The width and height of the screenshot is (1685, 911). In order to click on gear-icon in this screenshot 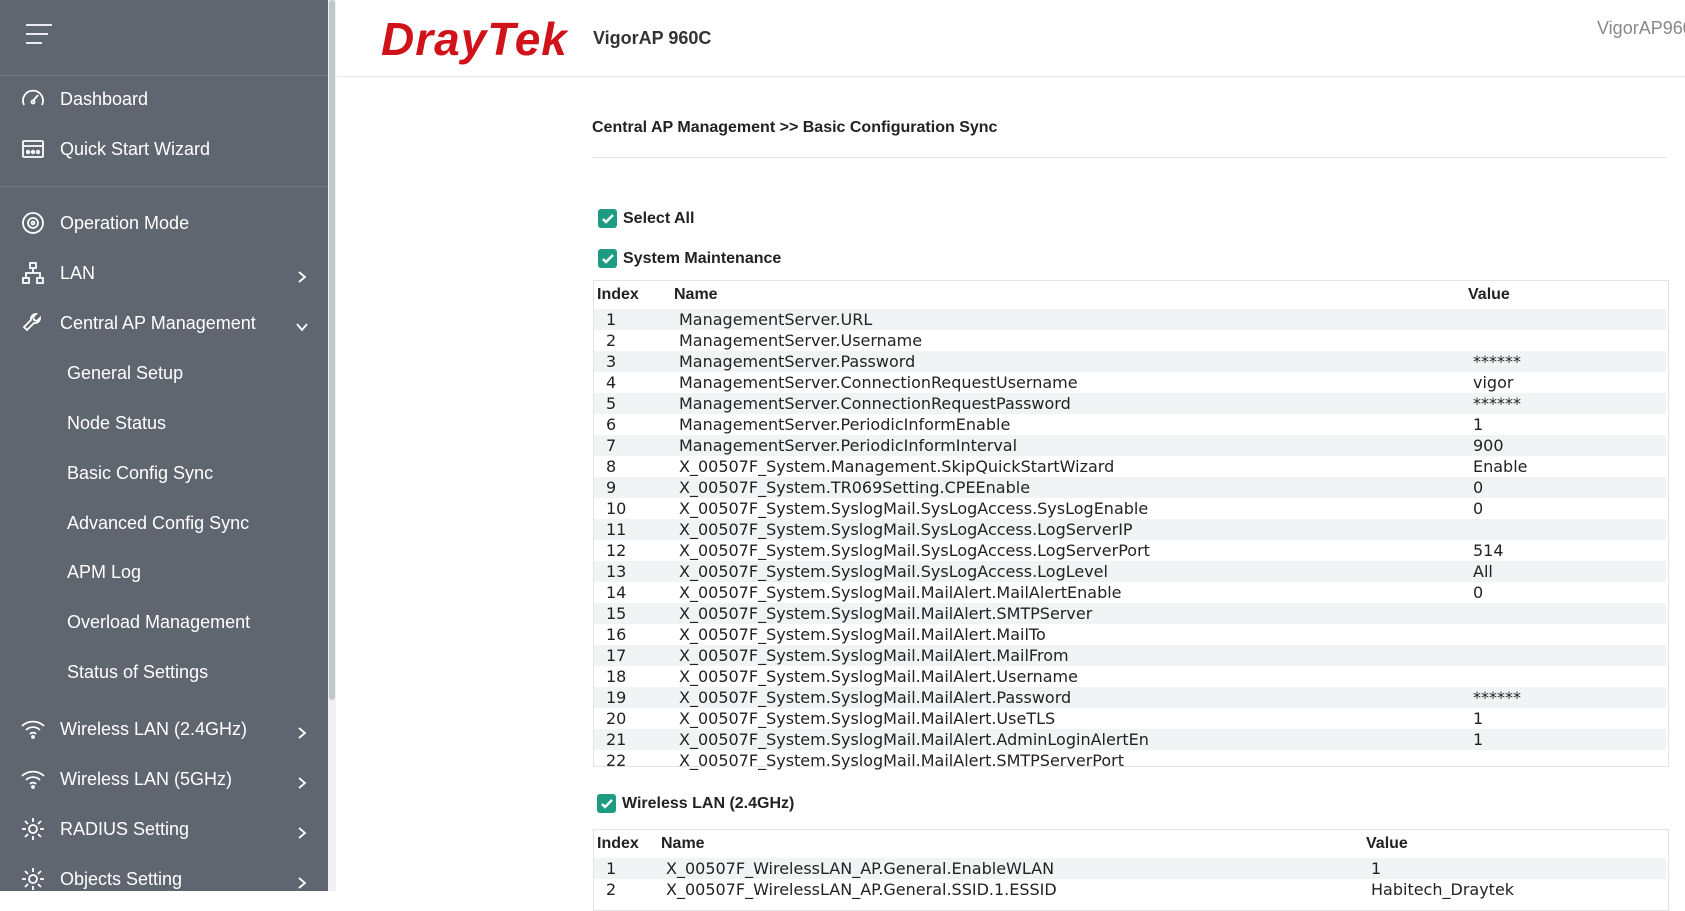, I will do `click(33, 829)`.